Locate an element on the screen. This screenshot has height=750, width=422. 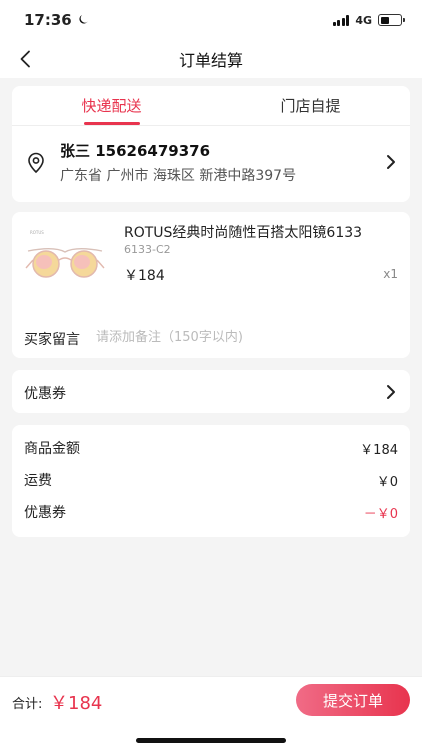
product-name: ROTUS经典时尚随性百搭太阳镜6133 is located at coordinates (243, 233).